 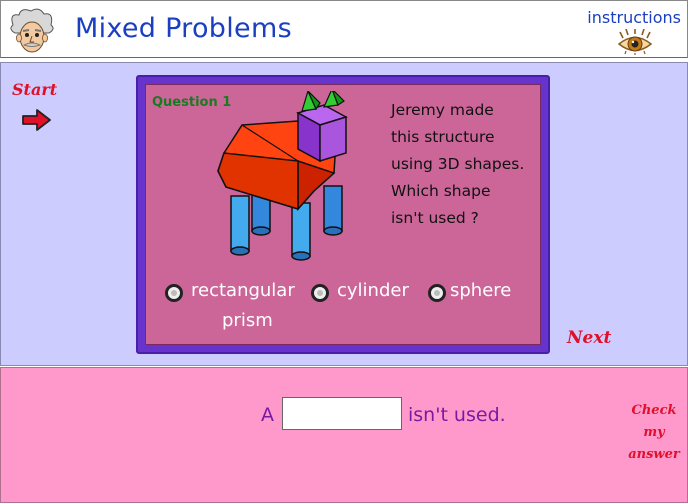 I want to click on option-cylinder: cylinder, so click(x=366, y=294).